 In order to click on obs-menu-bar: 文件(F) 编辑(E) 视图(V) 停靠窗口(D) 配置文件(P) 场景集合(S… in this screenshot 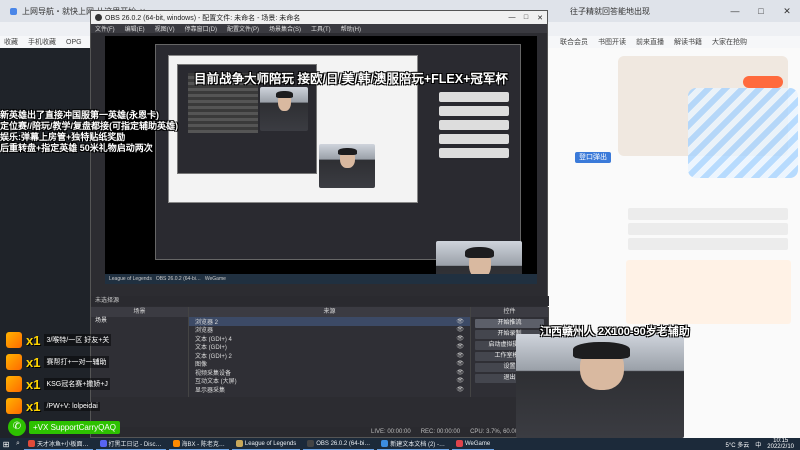, I will do `click(319, 28)`.